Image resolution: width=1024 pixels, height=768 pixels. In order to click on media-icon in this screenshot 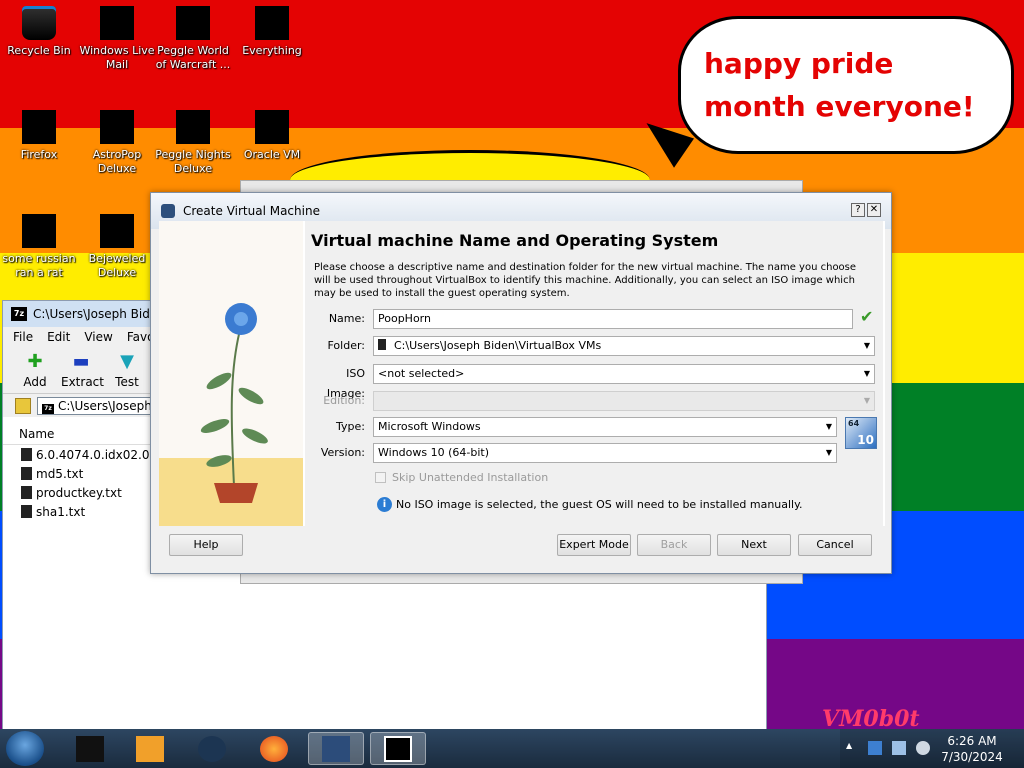, I will do `click(90, 748)`.